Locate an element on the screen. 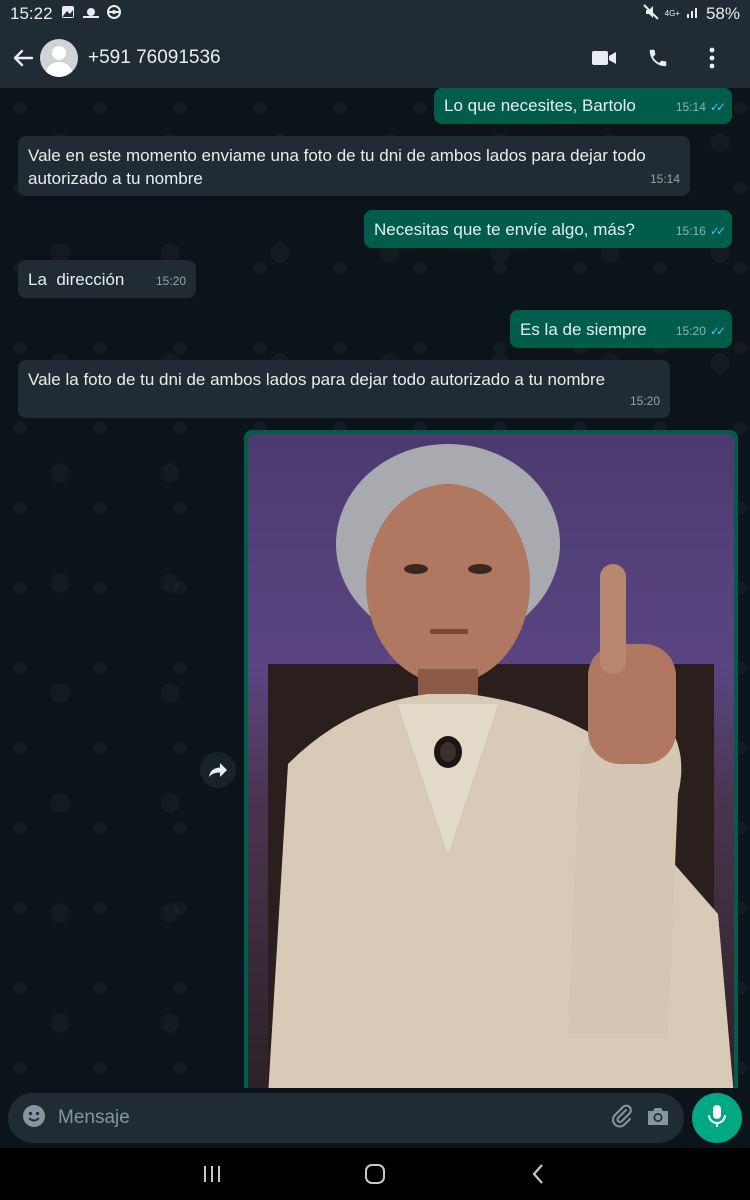  message-meta: 15:20 ✓✓ is located at coordinates (700, 331).